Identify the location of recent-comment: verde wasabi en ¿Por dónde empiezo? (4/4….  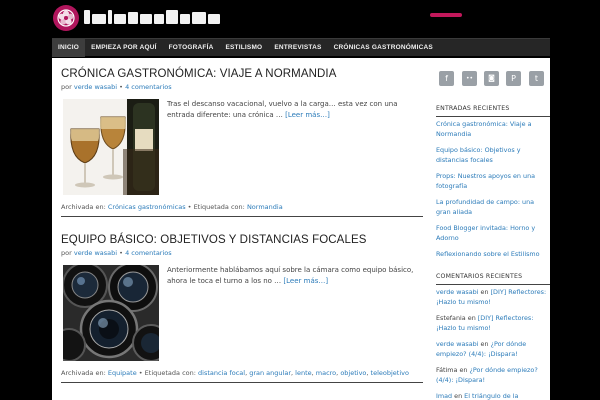
(493, 349).